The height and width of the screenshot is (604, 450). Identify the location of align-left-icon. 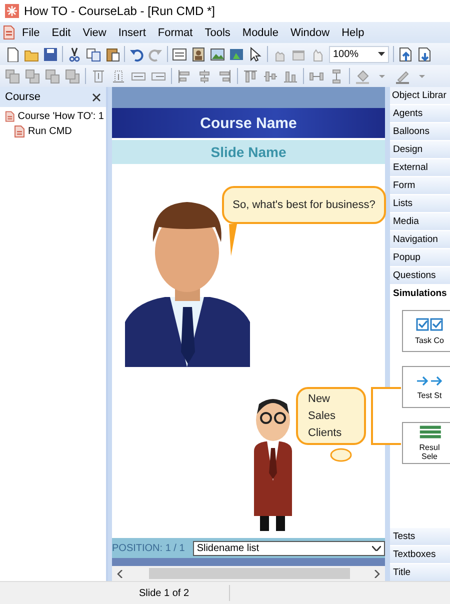
(184, 76).